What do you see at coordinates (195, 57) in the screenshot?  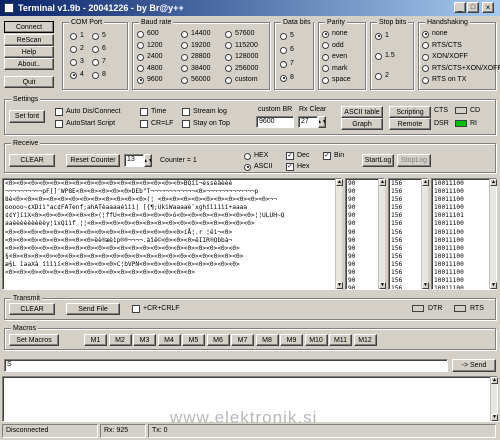 I see `baud-radio-28800: 28800` at bounding box center [195, 57].